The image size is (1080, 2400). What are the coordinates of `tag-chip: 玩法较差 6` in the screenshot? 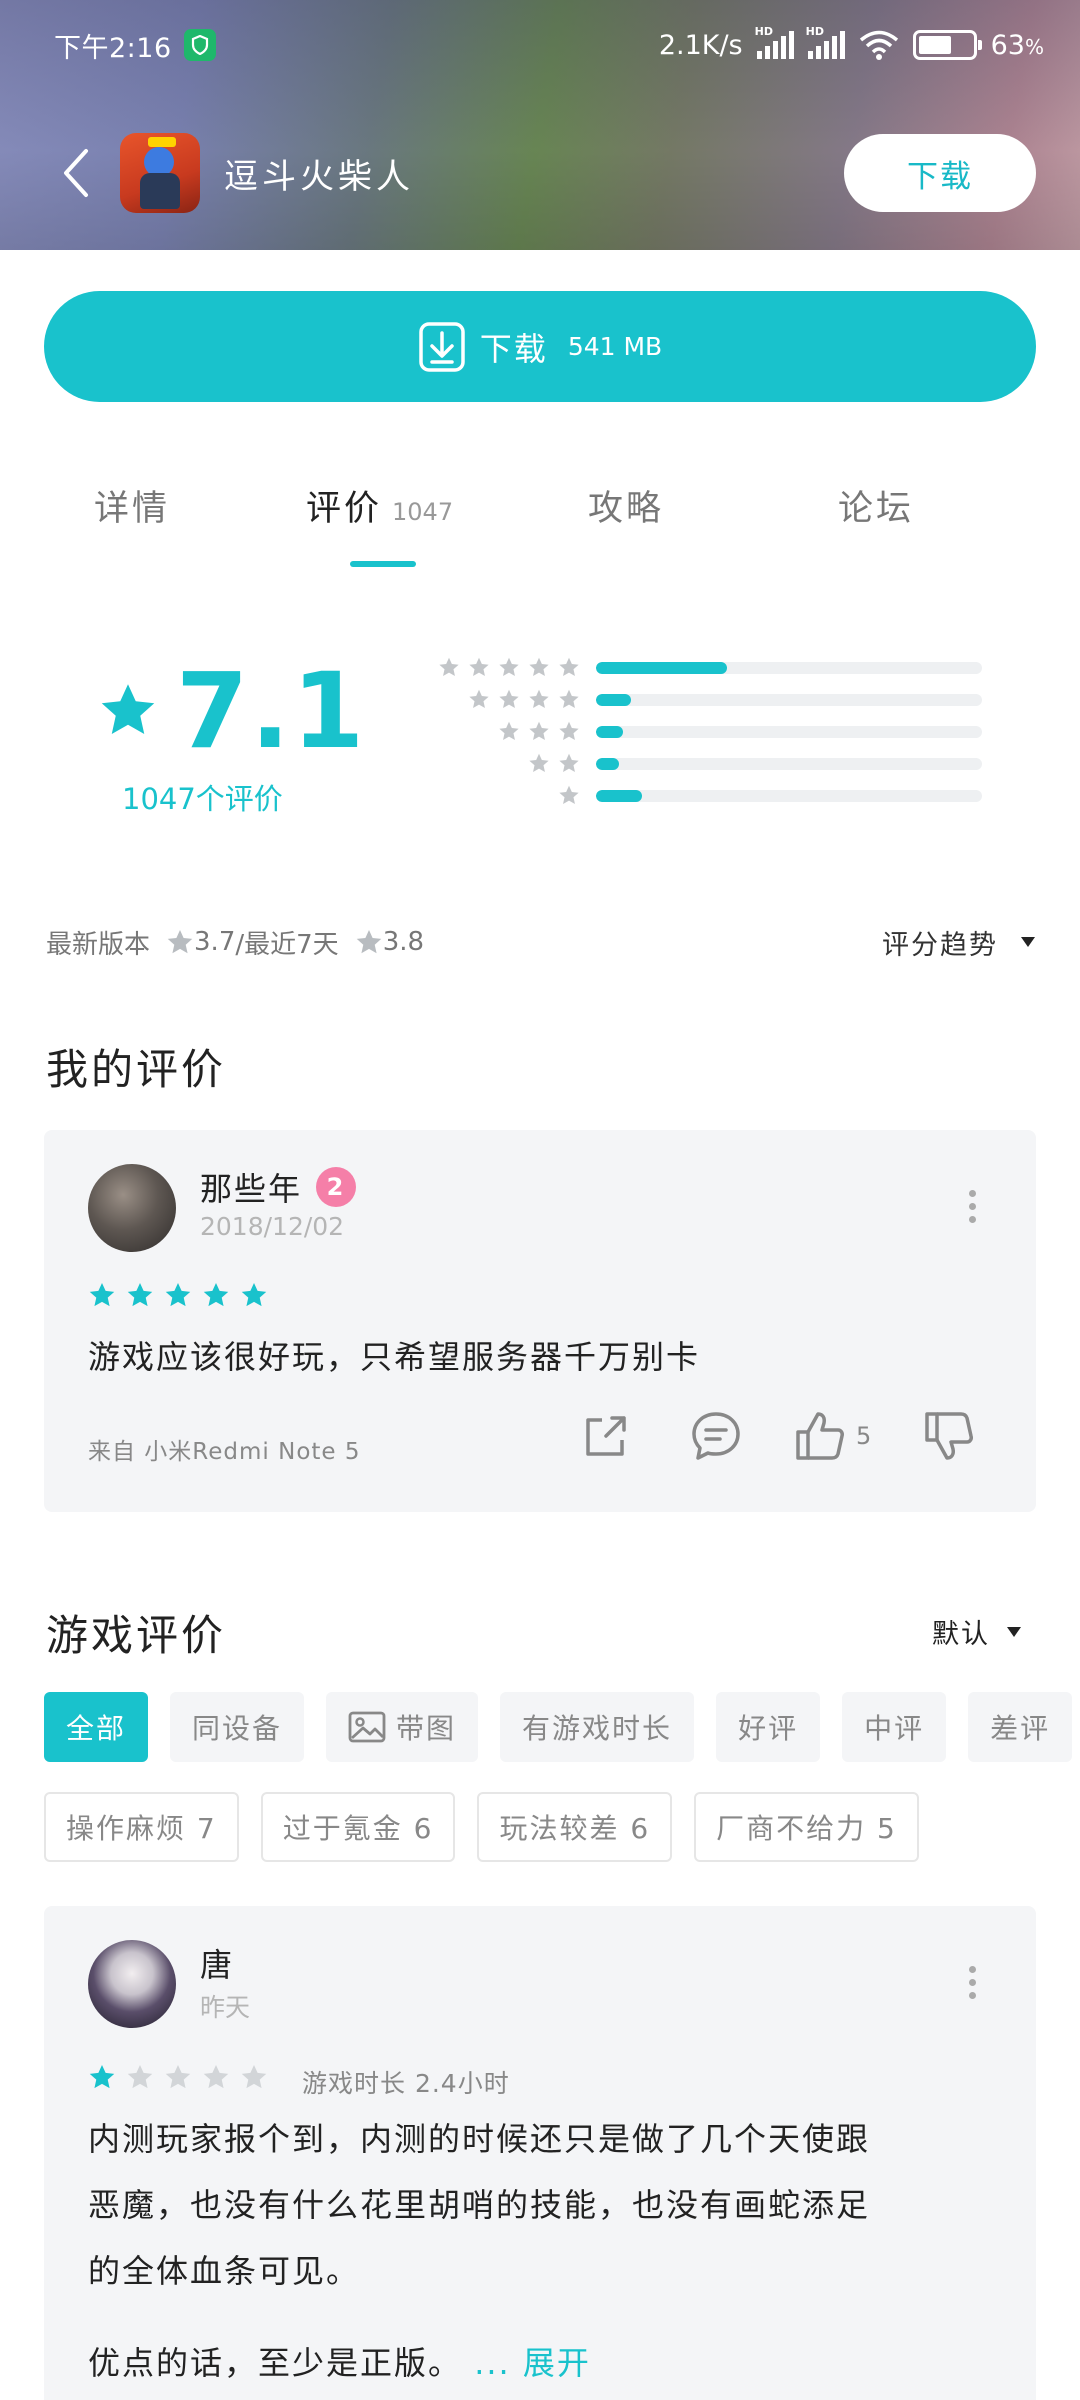 It's located at (575, 1827).